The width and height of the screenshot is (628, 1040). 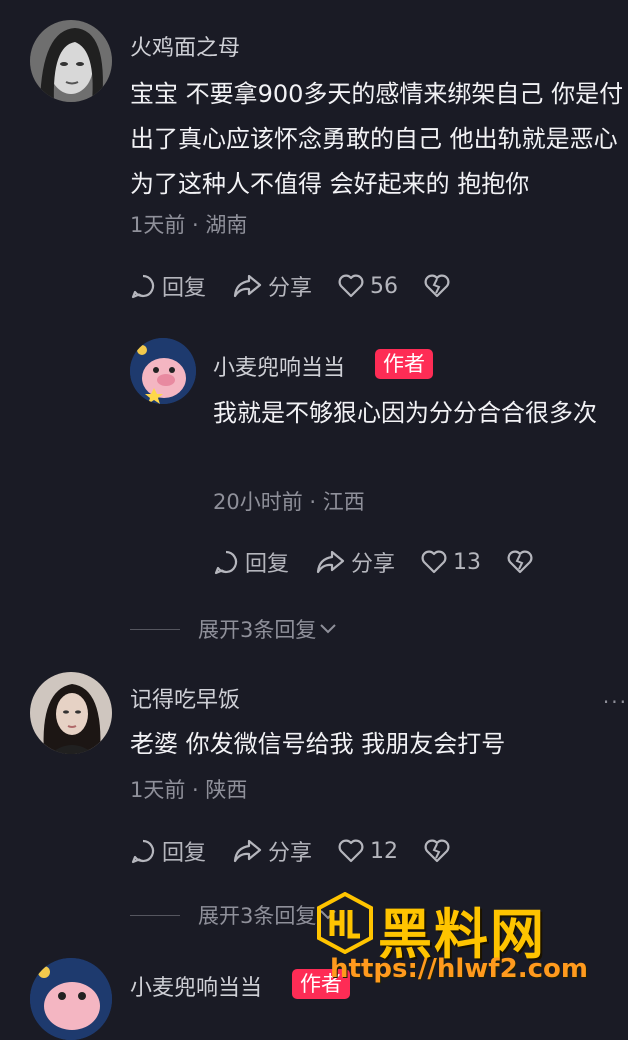 What do you see at coordinates (328, 629) in the screenshot?
I see `chevron-down-icon` at bounding box center [328, 629].